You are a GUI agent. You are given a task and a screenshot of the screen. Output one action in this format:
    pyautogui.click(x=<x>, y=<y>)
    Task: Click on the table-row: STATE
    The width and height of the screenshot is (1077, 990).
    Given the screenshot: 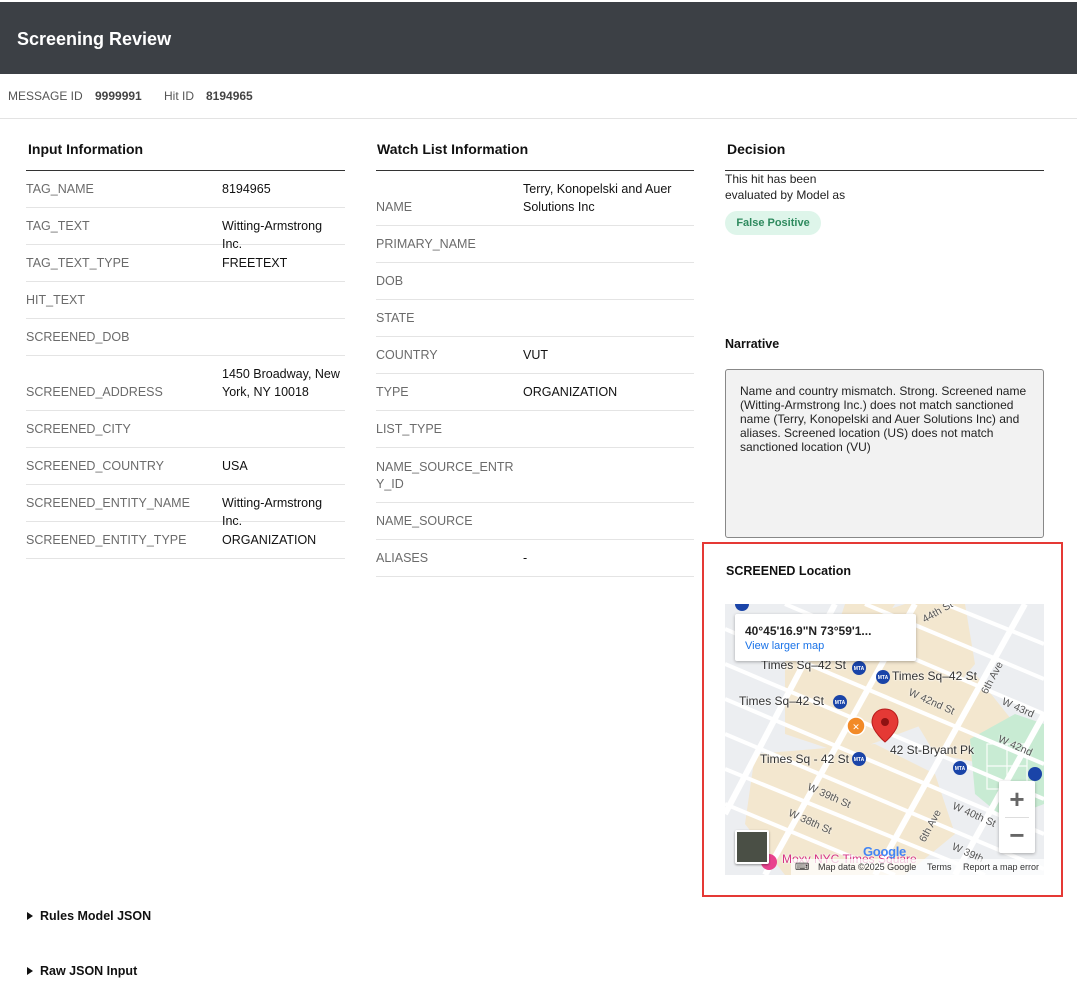 What is the action you would take?
    pyautogui.click(x=535, y=318)
    